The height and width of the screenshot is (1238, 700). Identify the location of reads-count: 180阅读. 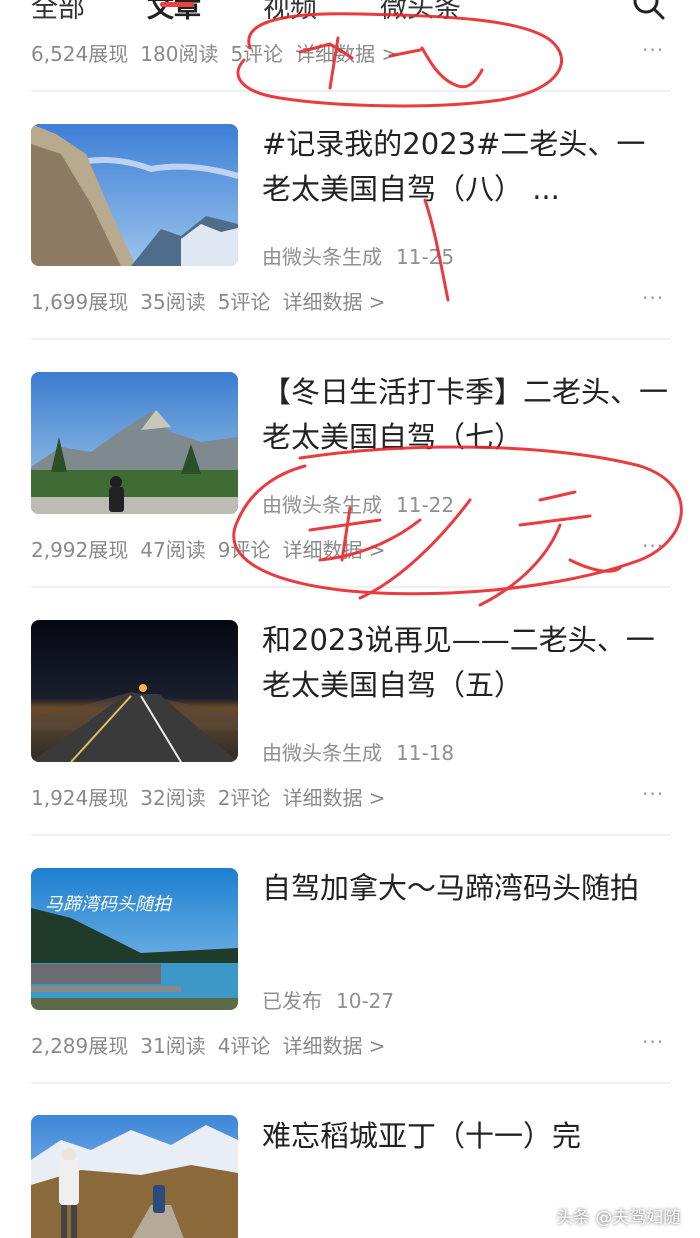
(179, 54).